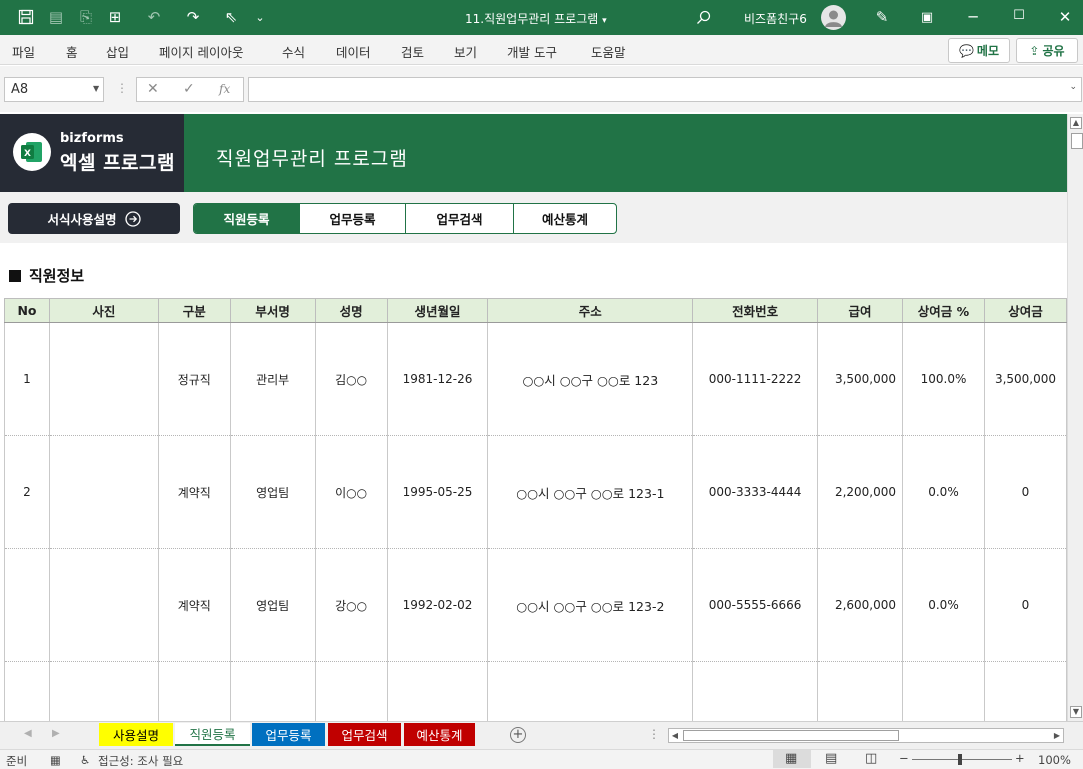 This screenshot has height=769, width=1083. Describe the element at coordinates (140, 761) in the screenshot. I see `accessibility-status: 접근성: 조사 필요` at that location.